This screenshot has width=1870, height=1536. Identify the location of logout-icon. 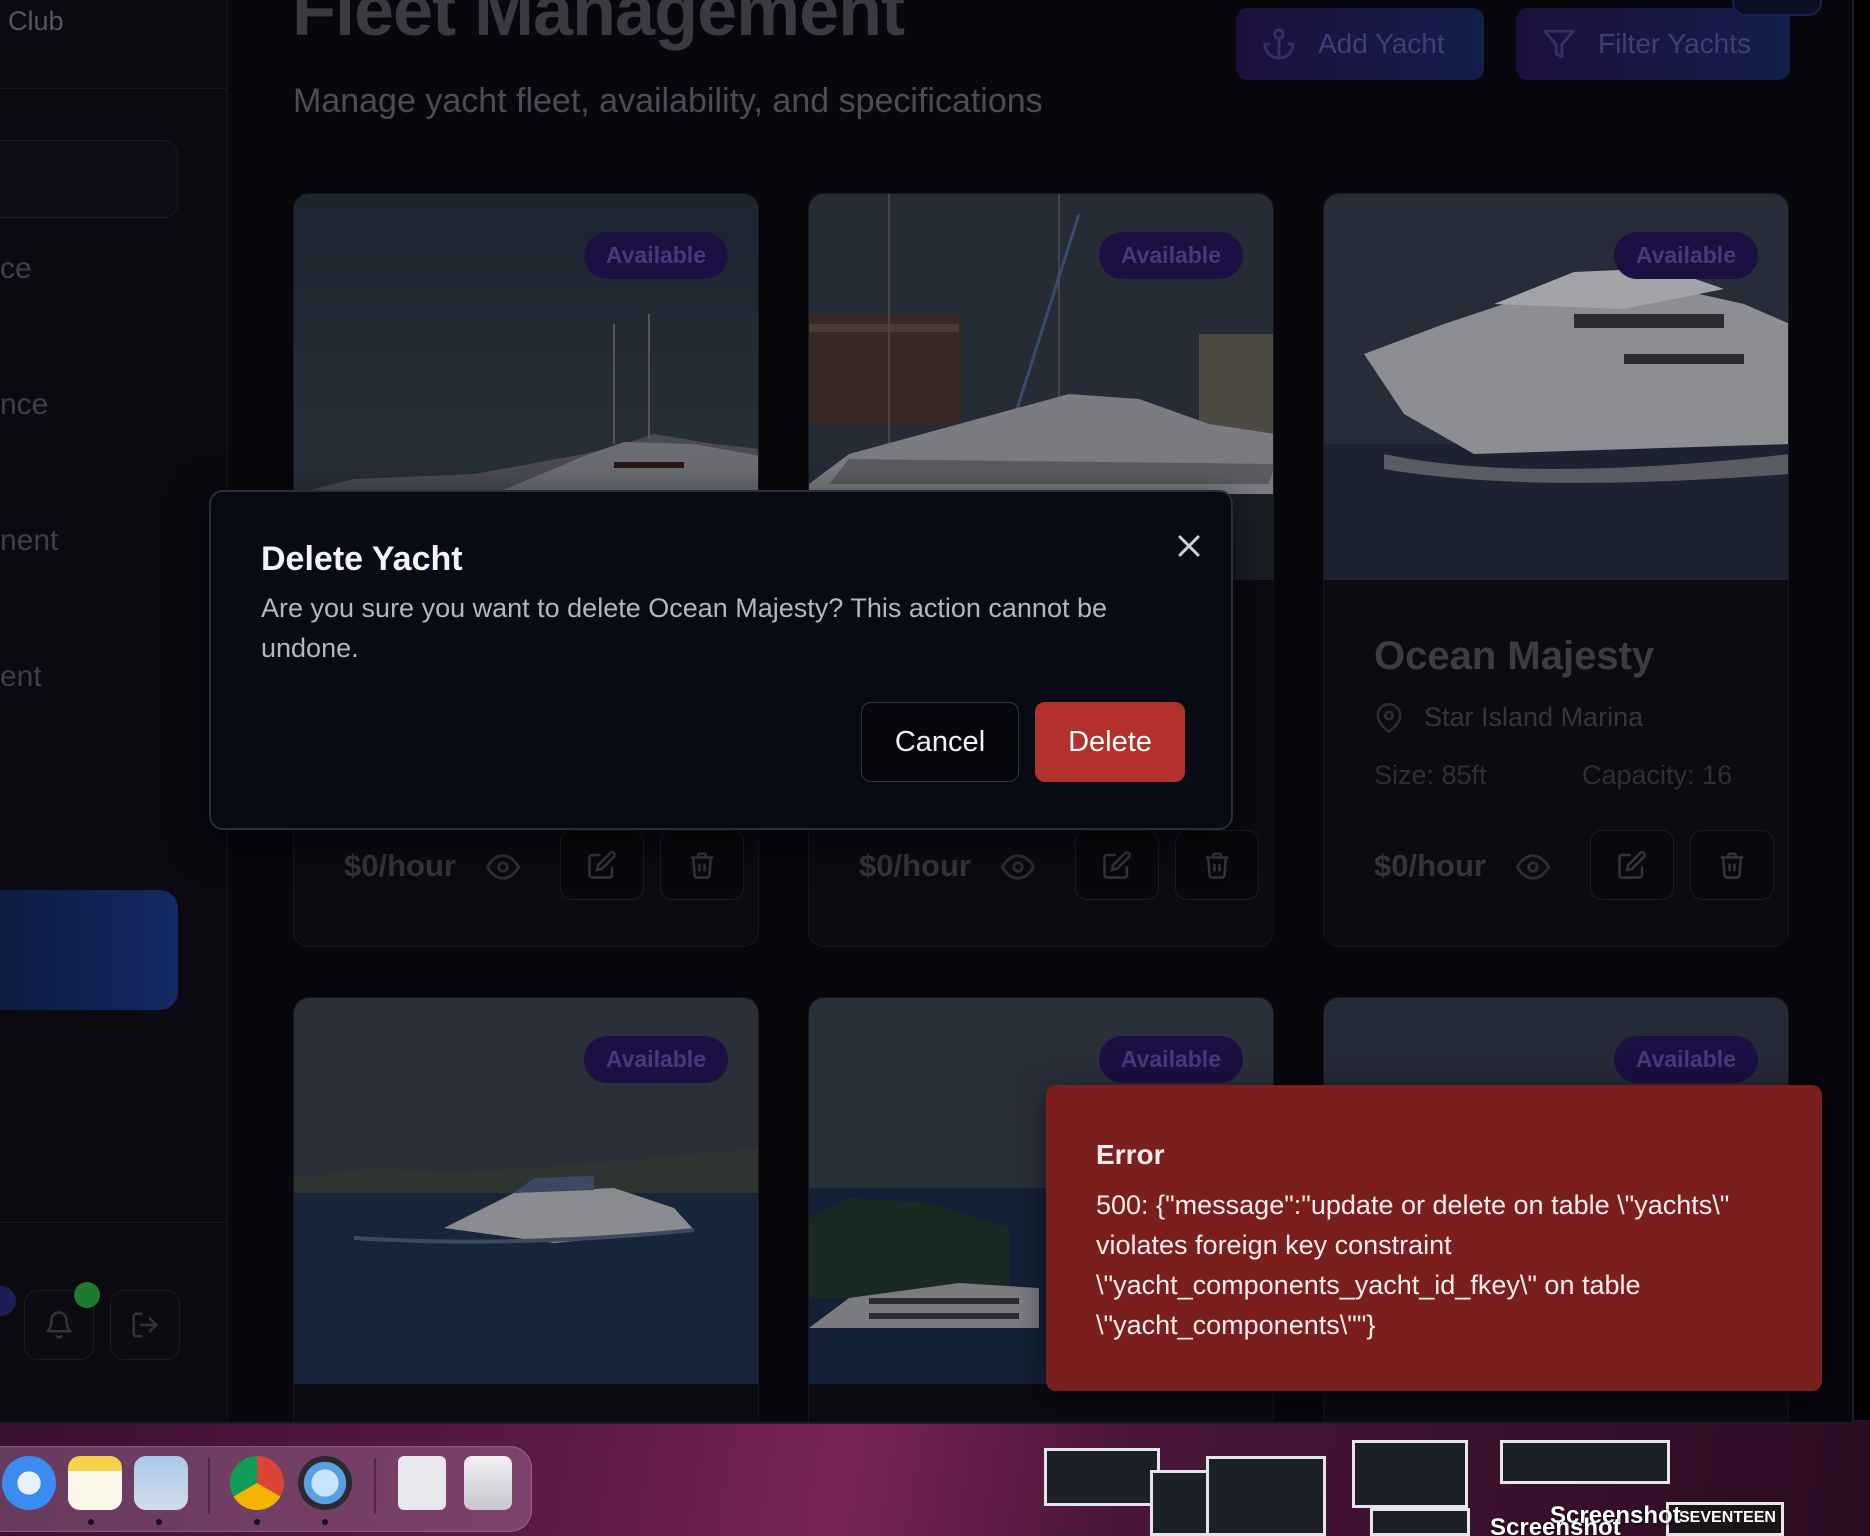
(145, 1325).